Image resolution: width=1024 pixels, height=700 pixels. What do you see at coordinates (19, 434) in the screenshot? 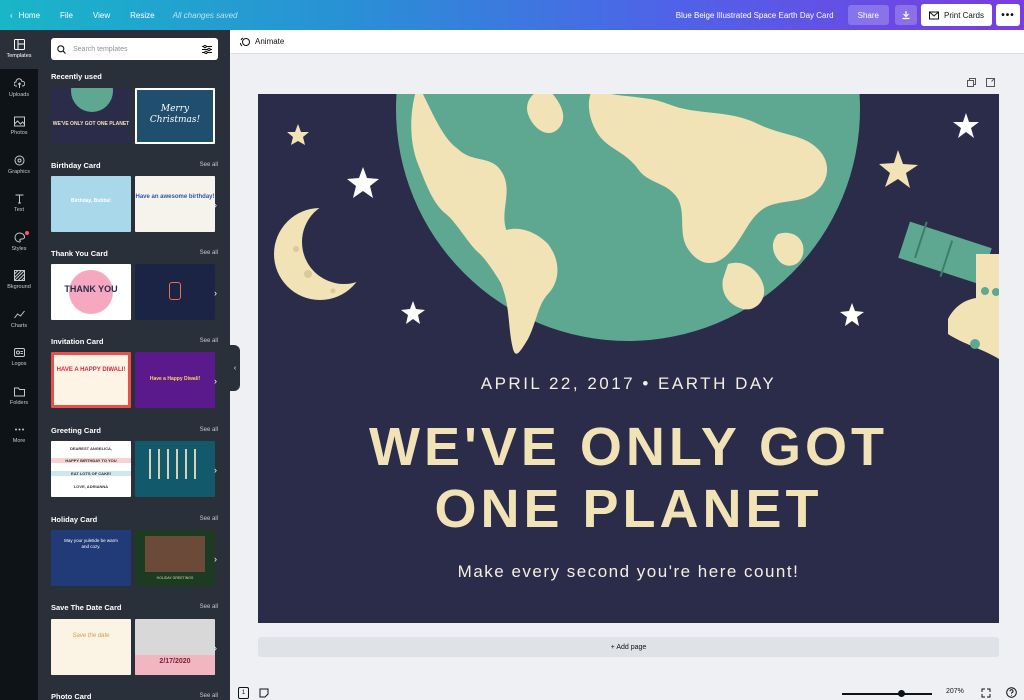
I see `rail-item-more: More` at bounding box center [19, 434].